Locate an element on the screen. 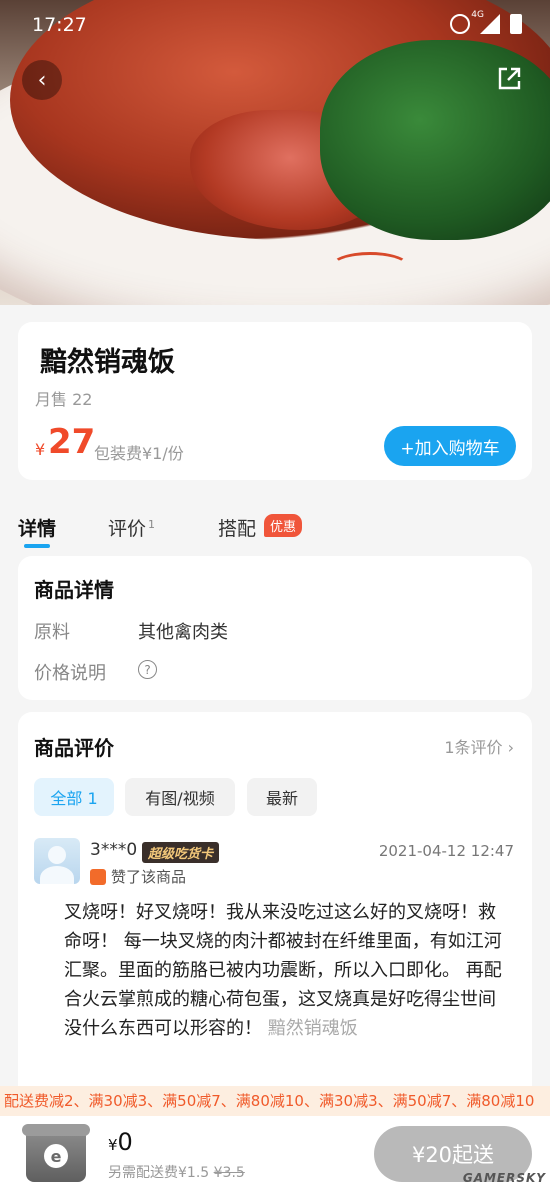 The width and height of the screenshot is (550, 1191). cart-total: ¥0 is located at coordinates (120, 1142).